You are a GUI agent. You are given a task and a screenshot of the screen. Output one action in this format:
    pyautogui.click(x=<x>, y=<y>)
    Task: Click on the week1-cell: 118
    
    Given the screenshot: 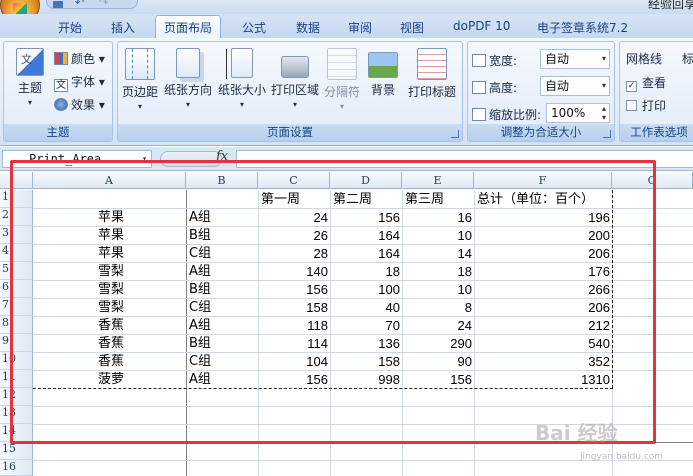 What is the action you would take?
    pyautogui.click(x=294, y=325)
    